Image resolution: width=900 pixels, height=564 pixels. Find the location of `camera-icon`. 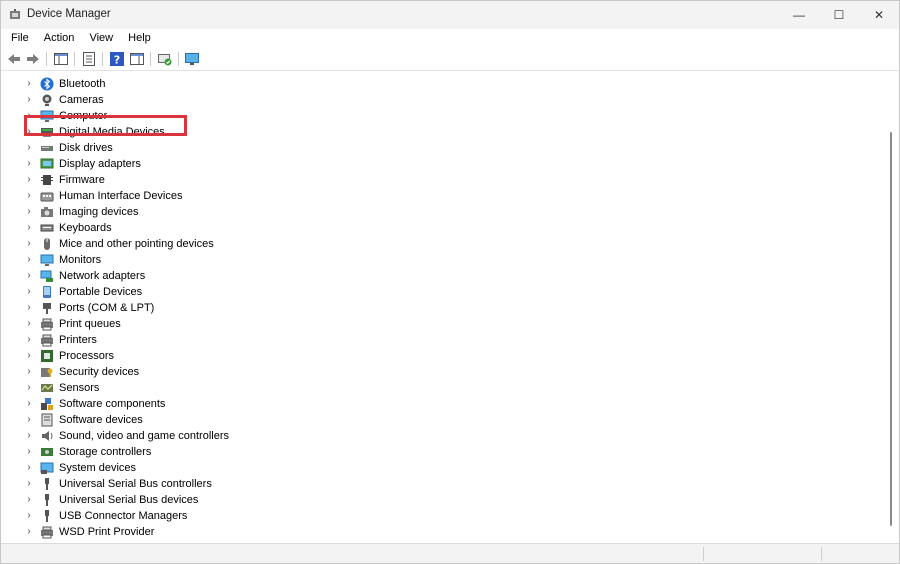

camera-icon is located at coordinates (47, 100).